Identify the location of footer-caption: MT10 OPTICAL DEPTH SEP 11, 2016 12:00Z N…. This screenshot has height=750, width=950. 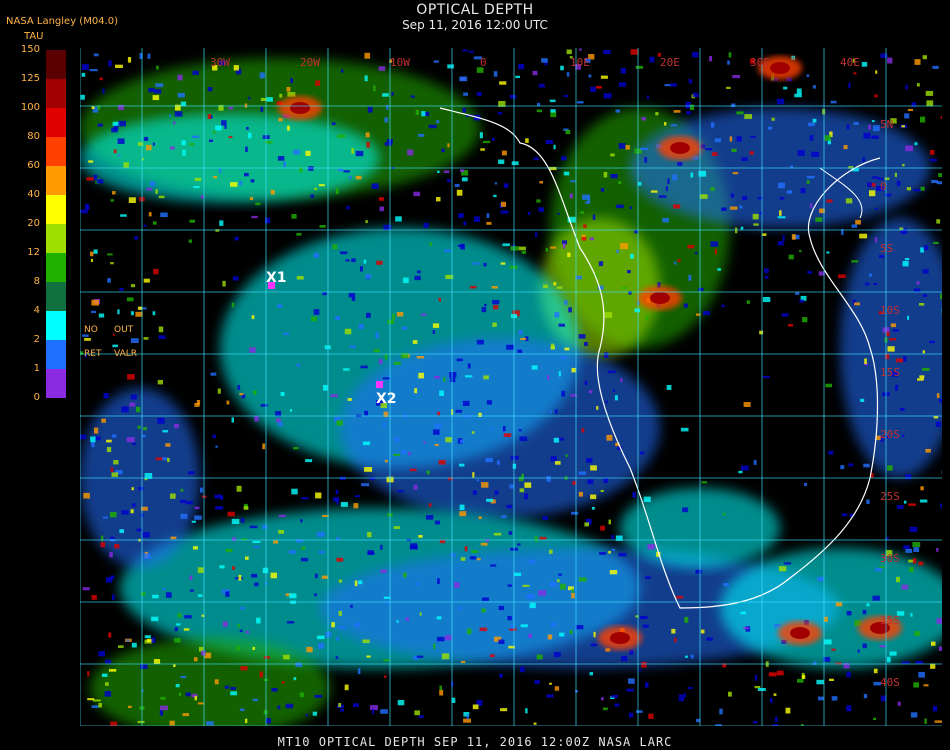
(475, 742).